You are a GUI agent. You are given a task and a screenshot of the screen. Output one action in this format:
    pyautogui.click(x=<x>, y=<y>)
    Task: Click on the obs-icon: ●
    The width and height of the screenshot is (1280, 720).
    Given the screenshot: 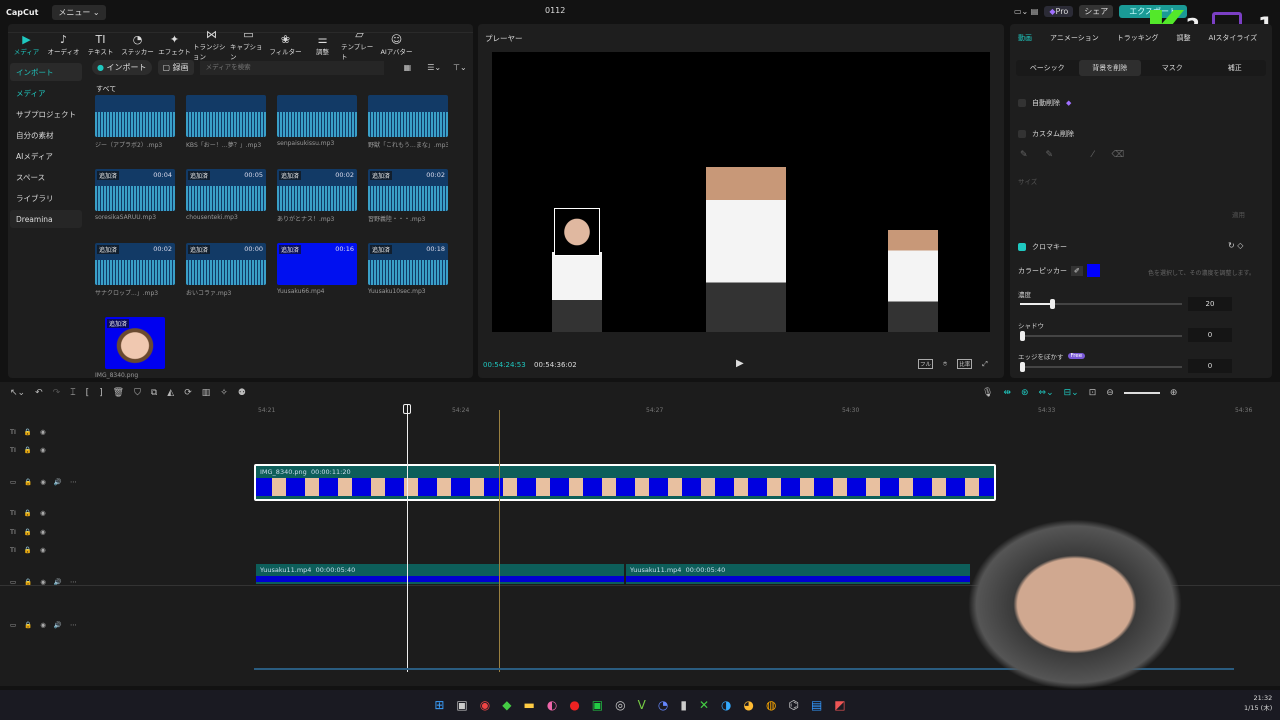 What is the action you would take?
    pyautogui.click(x=574, y=705)
    